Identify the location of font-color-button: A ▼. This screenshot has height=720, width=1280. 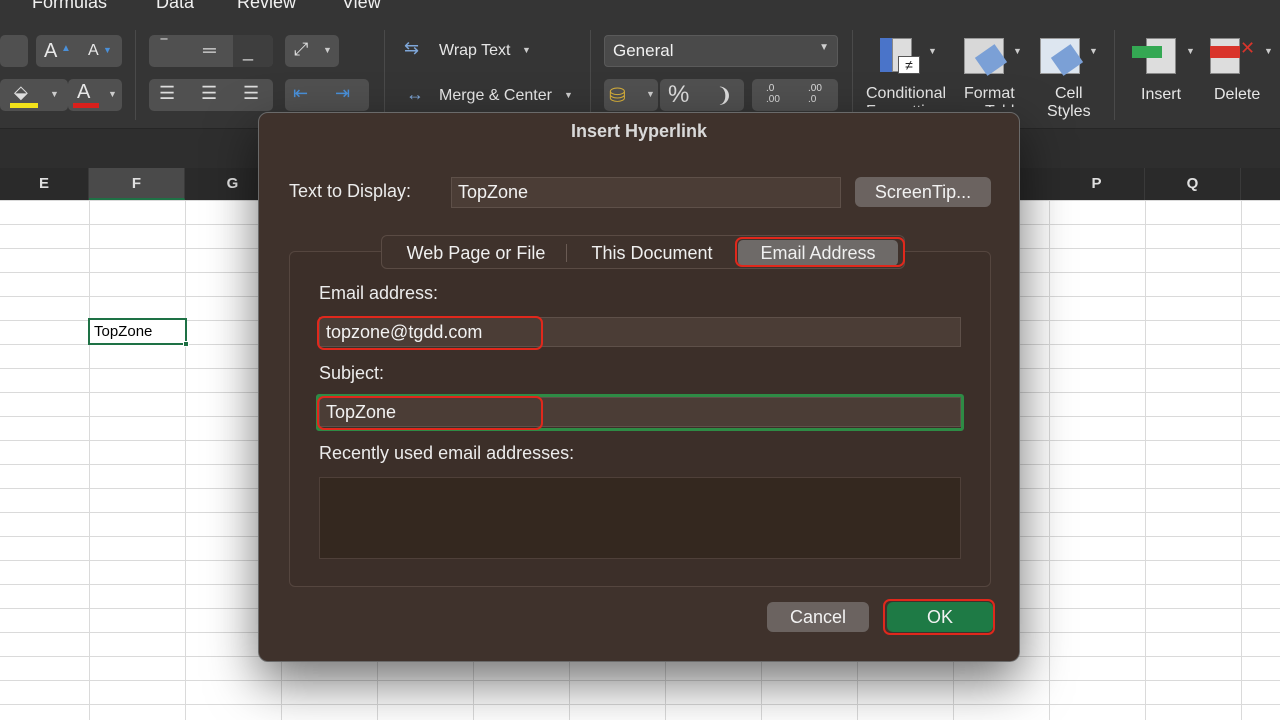
(95, 95).